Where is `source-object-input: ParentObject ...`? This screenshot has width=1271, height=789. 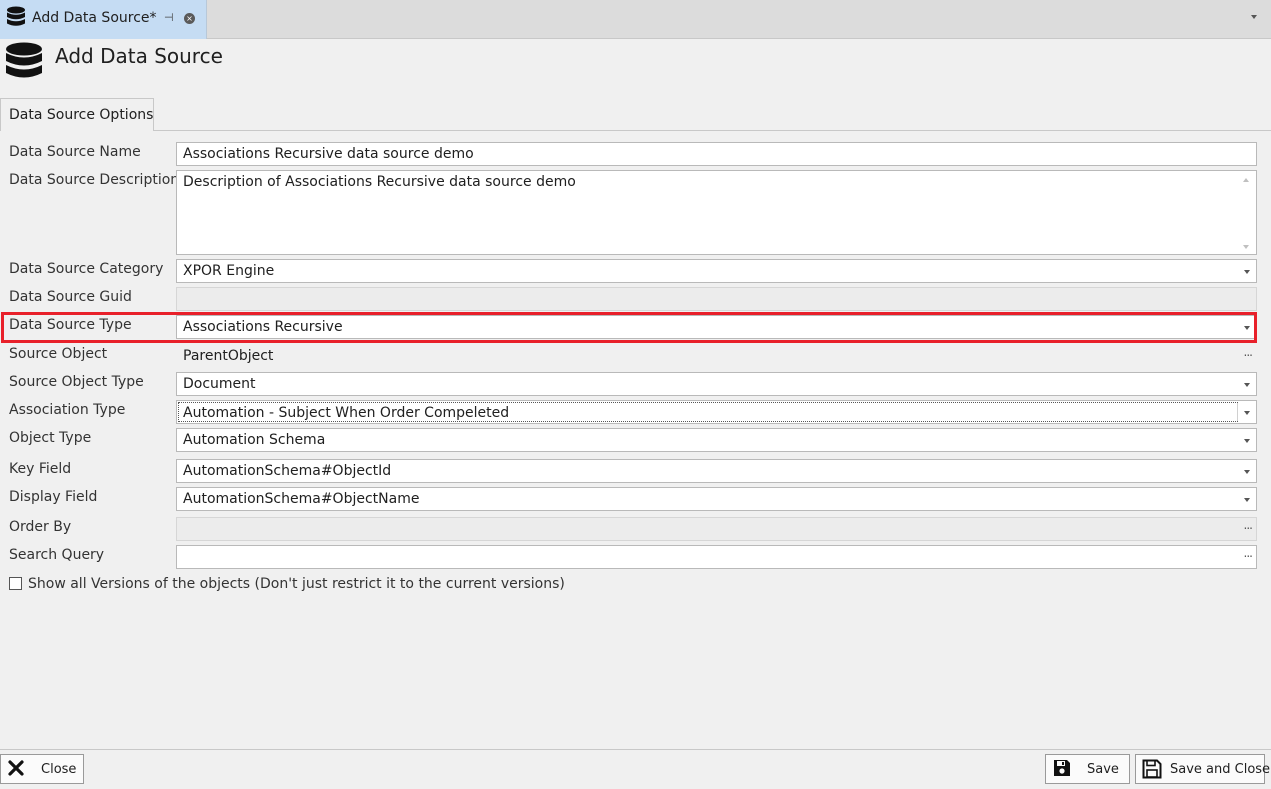 source-object-input: ParentObject ... is located at coordinates (716, 356).